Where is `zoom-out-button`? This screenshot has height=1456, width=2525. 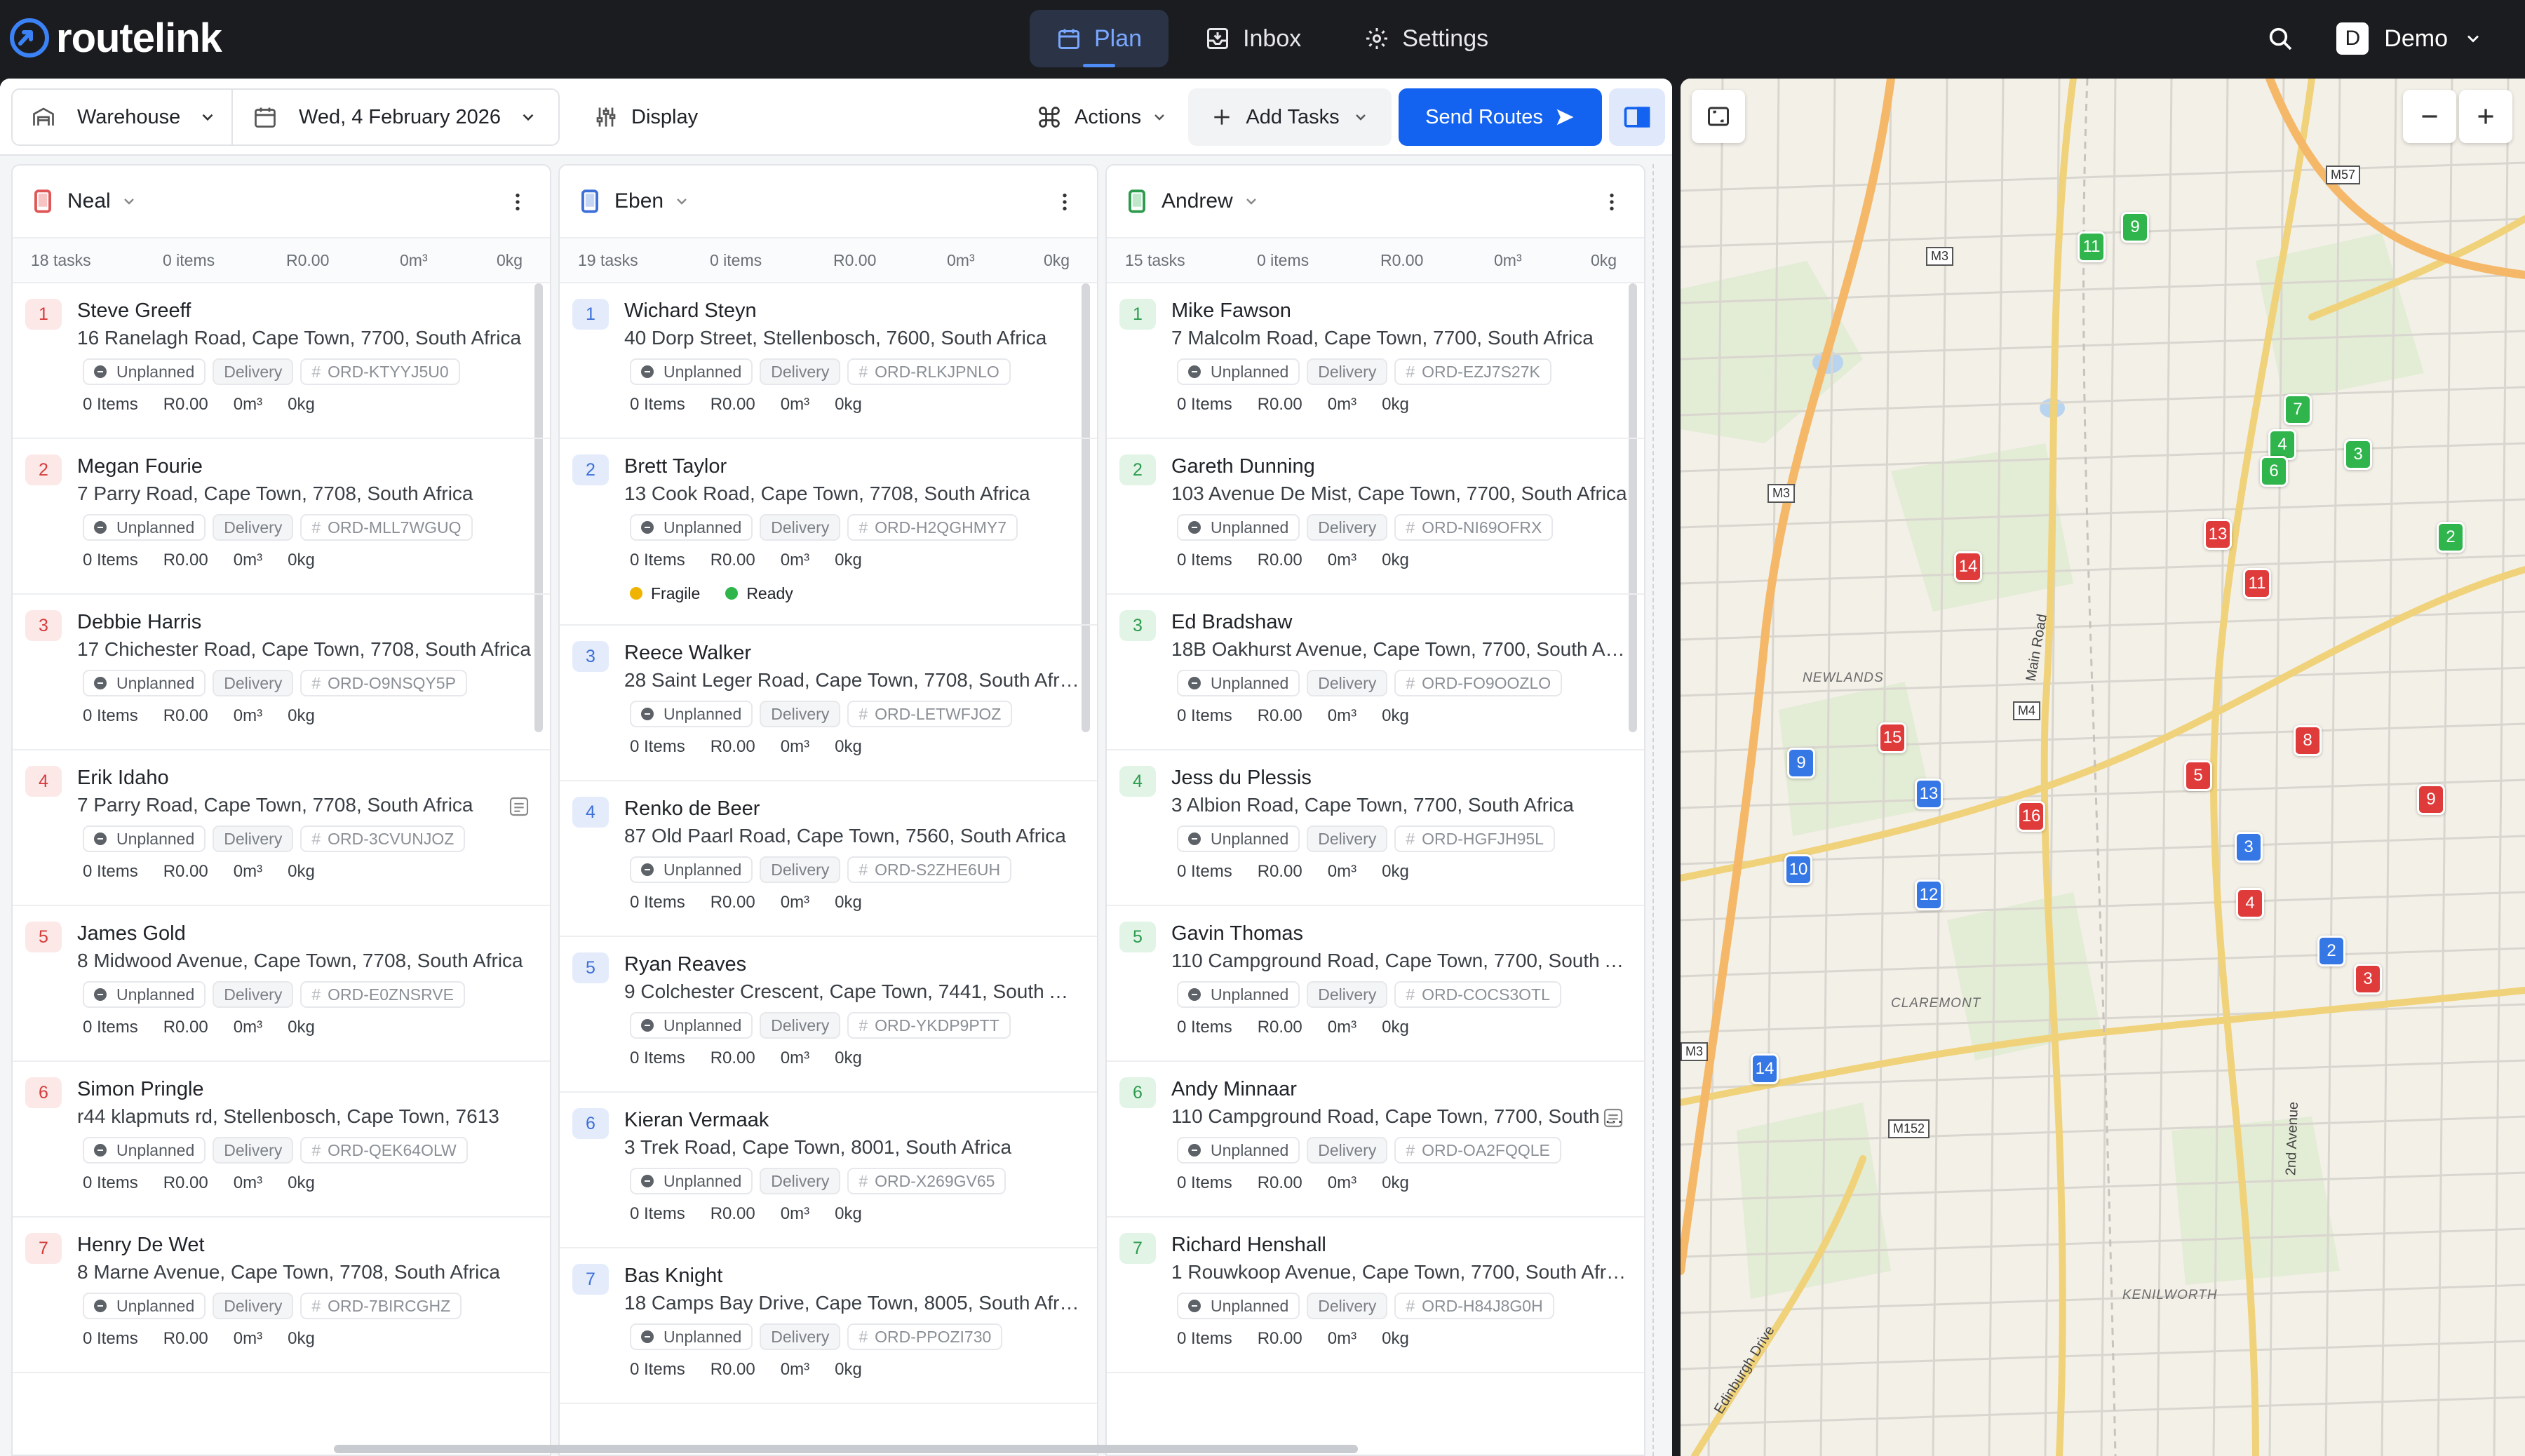
zoom-out-button is located at coordinates (2429, 116).